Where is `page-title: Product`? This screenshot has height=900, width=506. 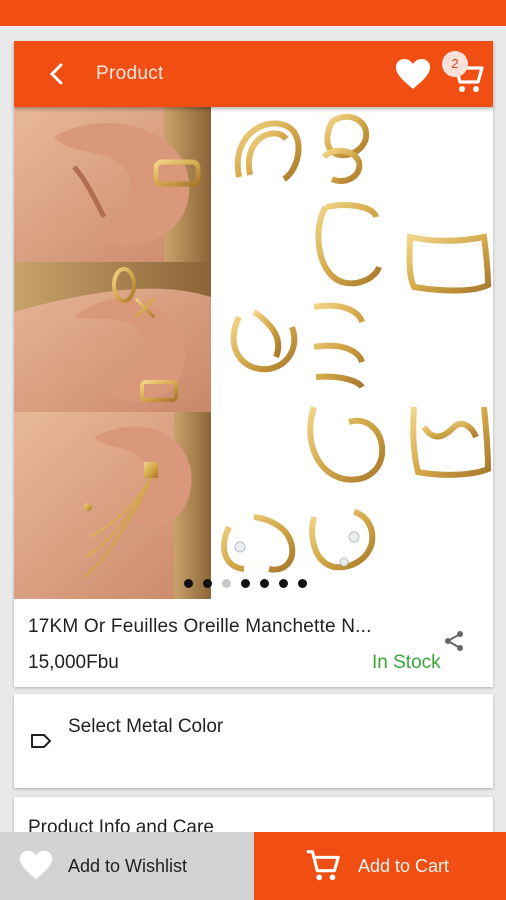
page-title: Product is located at coordinates (130, 73).